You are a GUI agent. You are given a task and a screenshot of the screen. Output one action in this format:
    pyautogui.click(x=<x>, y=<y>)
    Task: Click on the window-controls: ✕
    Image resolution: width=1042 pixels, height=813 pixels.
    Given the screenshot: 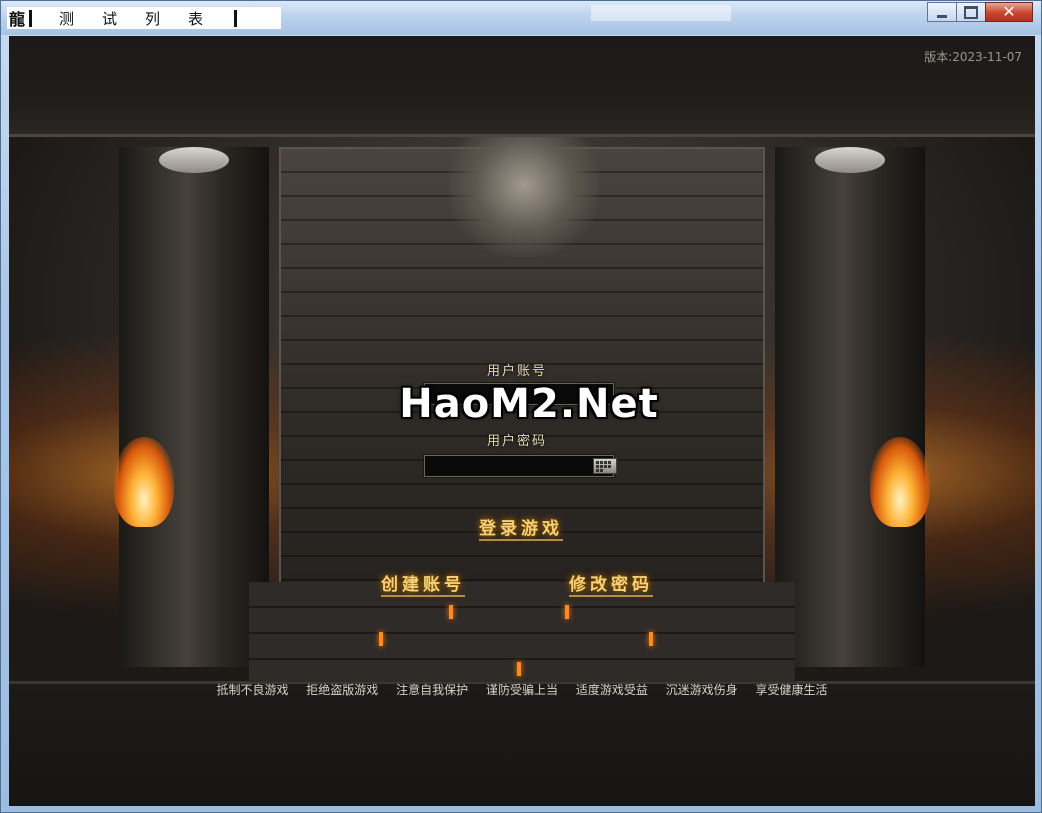 What is the action you would take?
    pyautogui.click(x=980, y=12)
    